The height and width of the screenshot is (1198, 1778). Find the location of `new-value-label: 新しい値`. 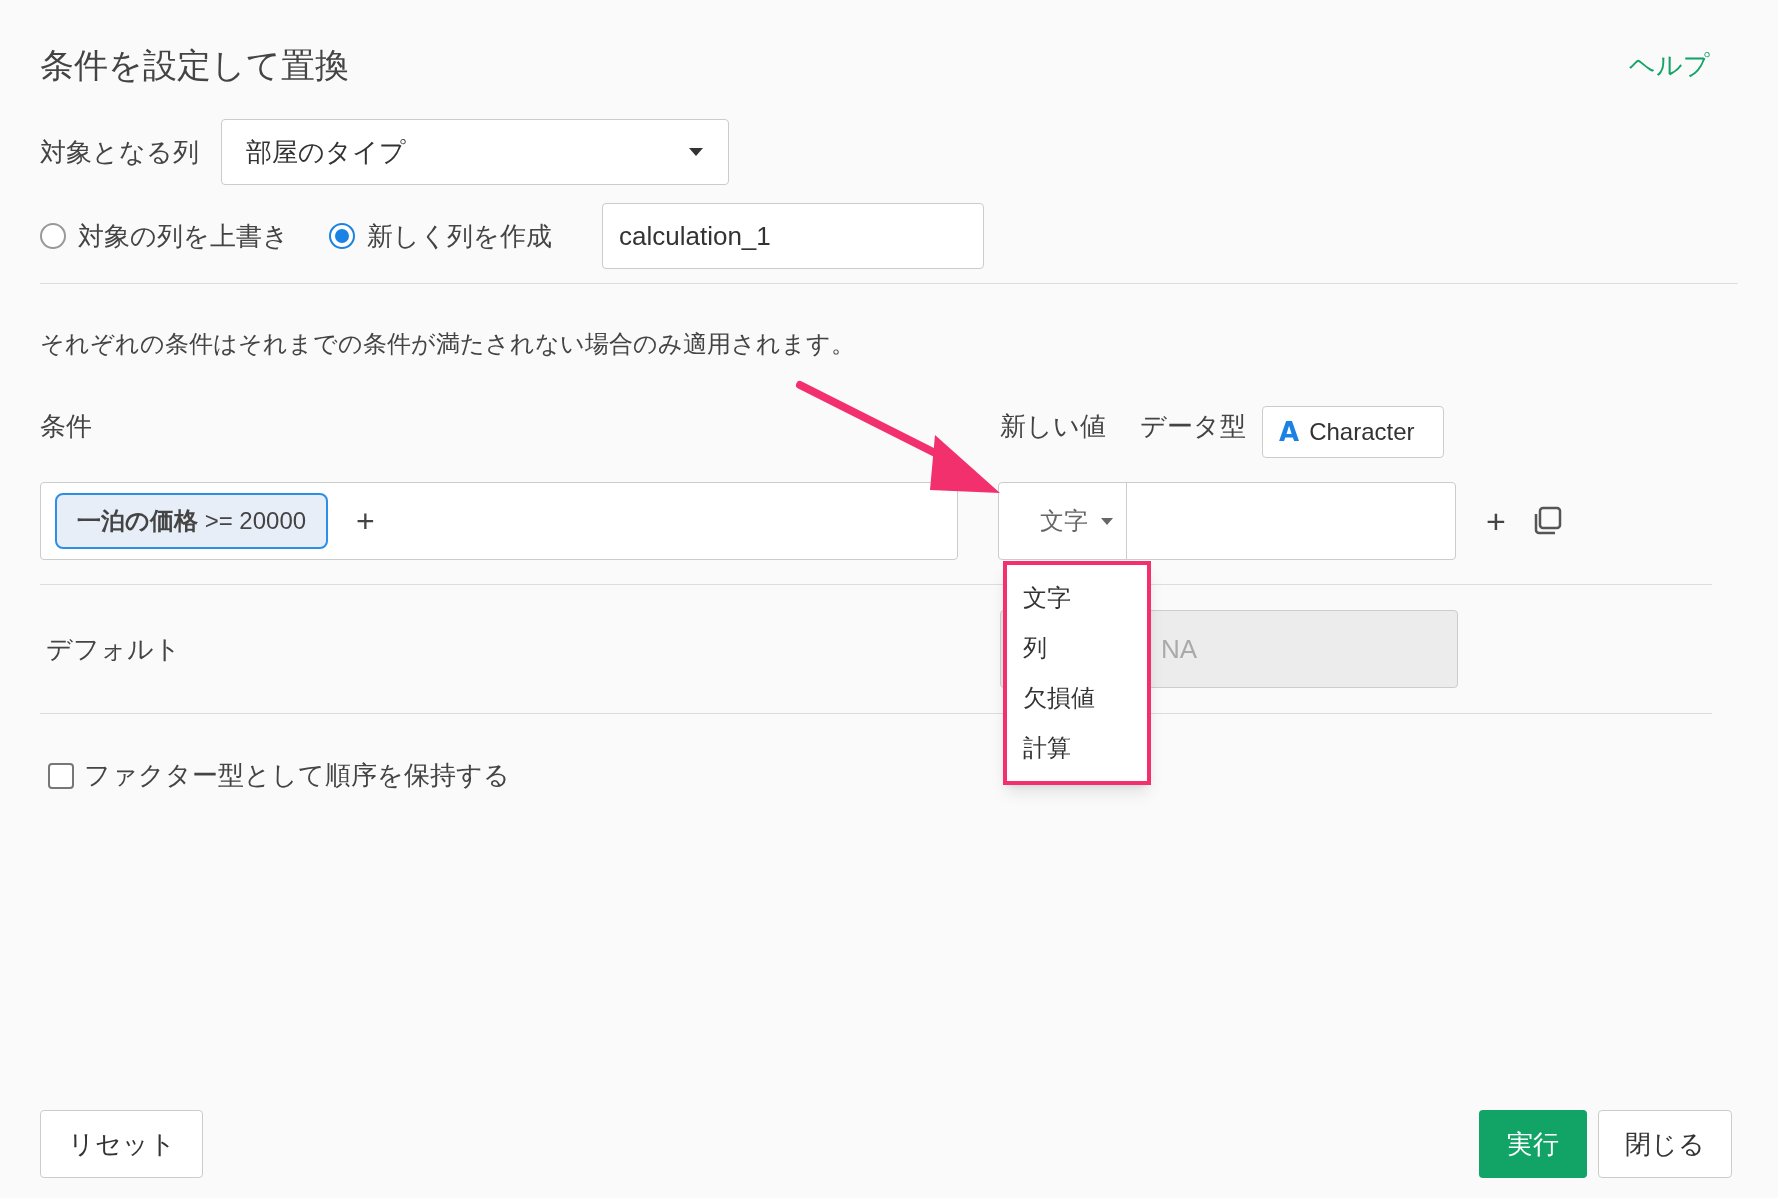

new-value-label: 新しい値 is located at coordinates (1053, 426).